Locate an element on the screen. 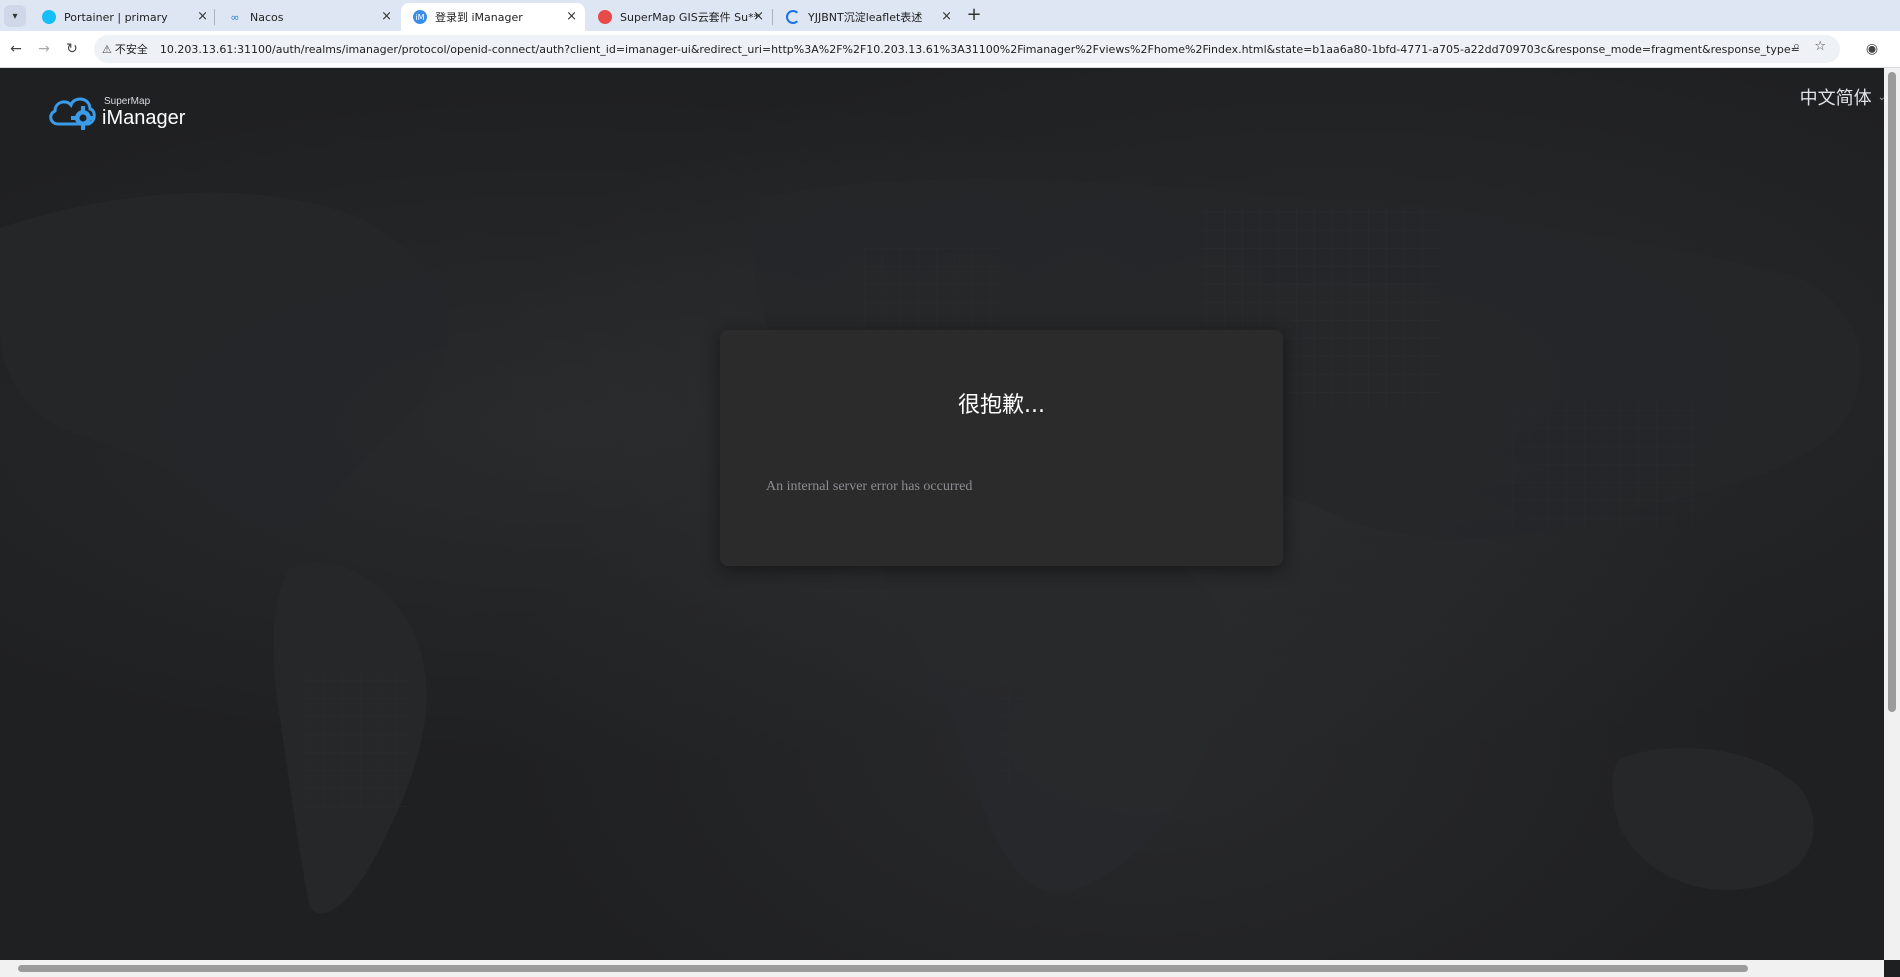 Image resolution: width=1900 pixels, height=977 pixels. vertical-scrollbar is located at coordinates (1892, 514).